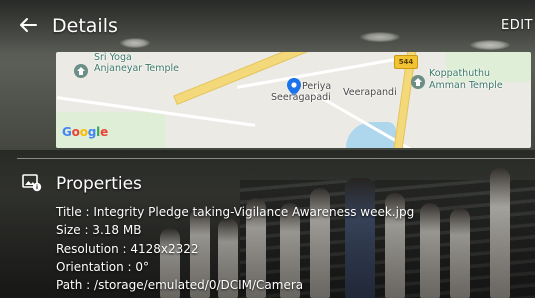 The image size is (535, 298). What do you see at coordinates (459, 73) in the screenshot?
I see `map-label: Koppathuthu` at bounding box center [459, 73].